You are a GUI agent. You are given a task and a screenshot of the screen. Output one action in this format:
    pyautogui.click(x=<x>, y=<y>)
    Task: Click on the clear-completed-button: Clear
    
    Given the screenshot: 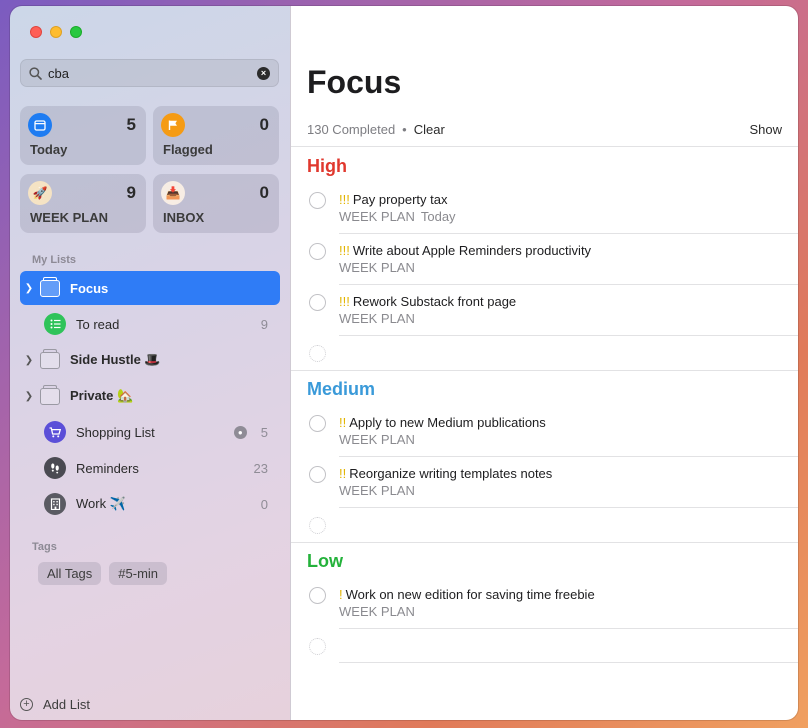 What is the action you would take?
    pyautogui.click(x=429, y=129)
    